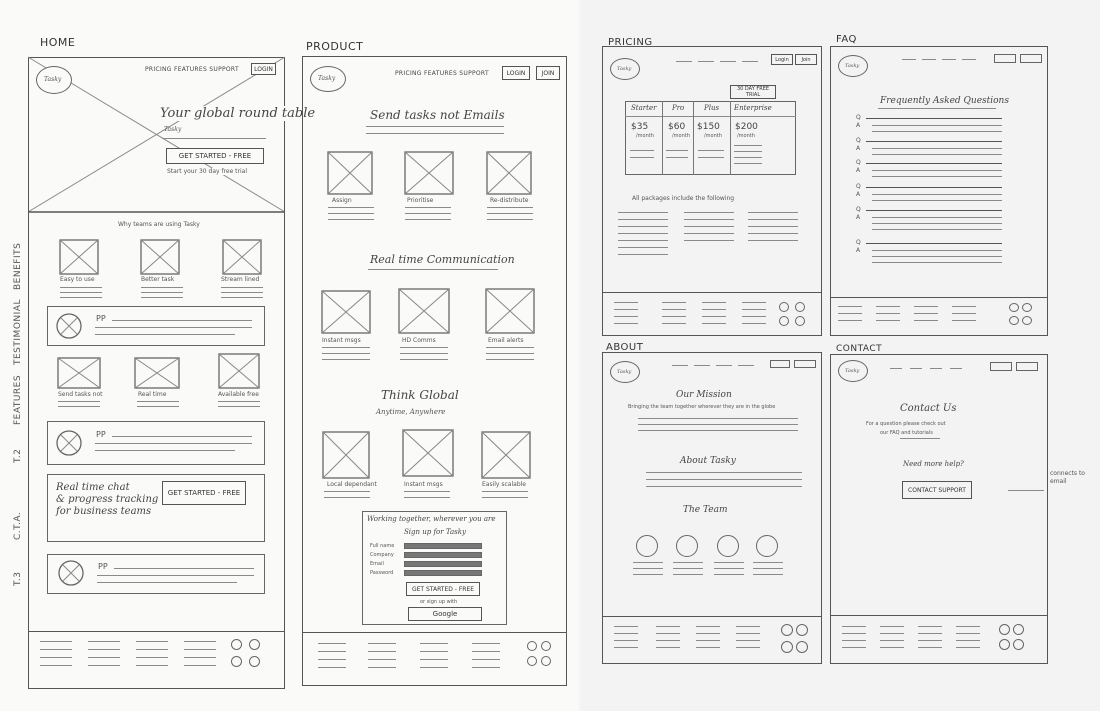  Describe the element at coordinates (382, 573) in the screenshot. I see `field-label-password: Password` at that location.